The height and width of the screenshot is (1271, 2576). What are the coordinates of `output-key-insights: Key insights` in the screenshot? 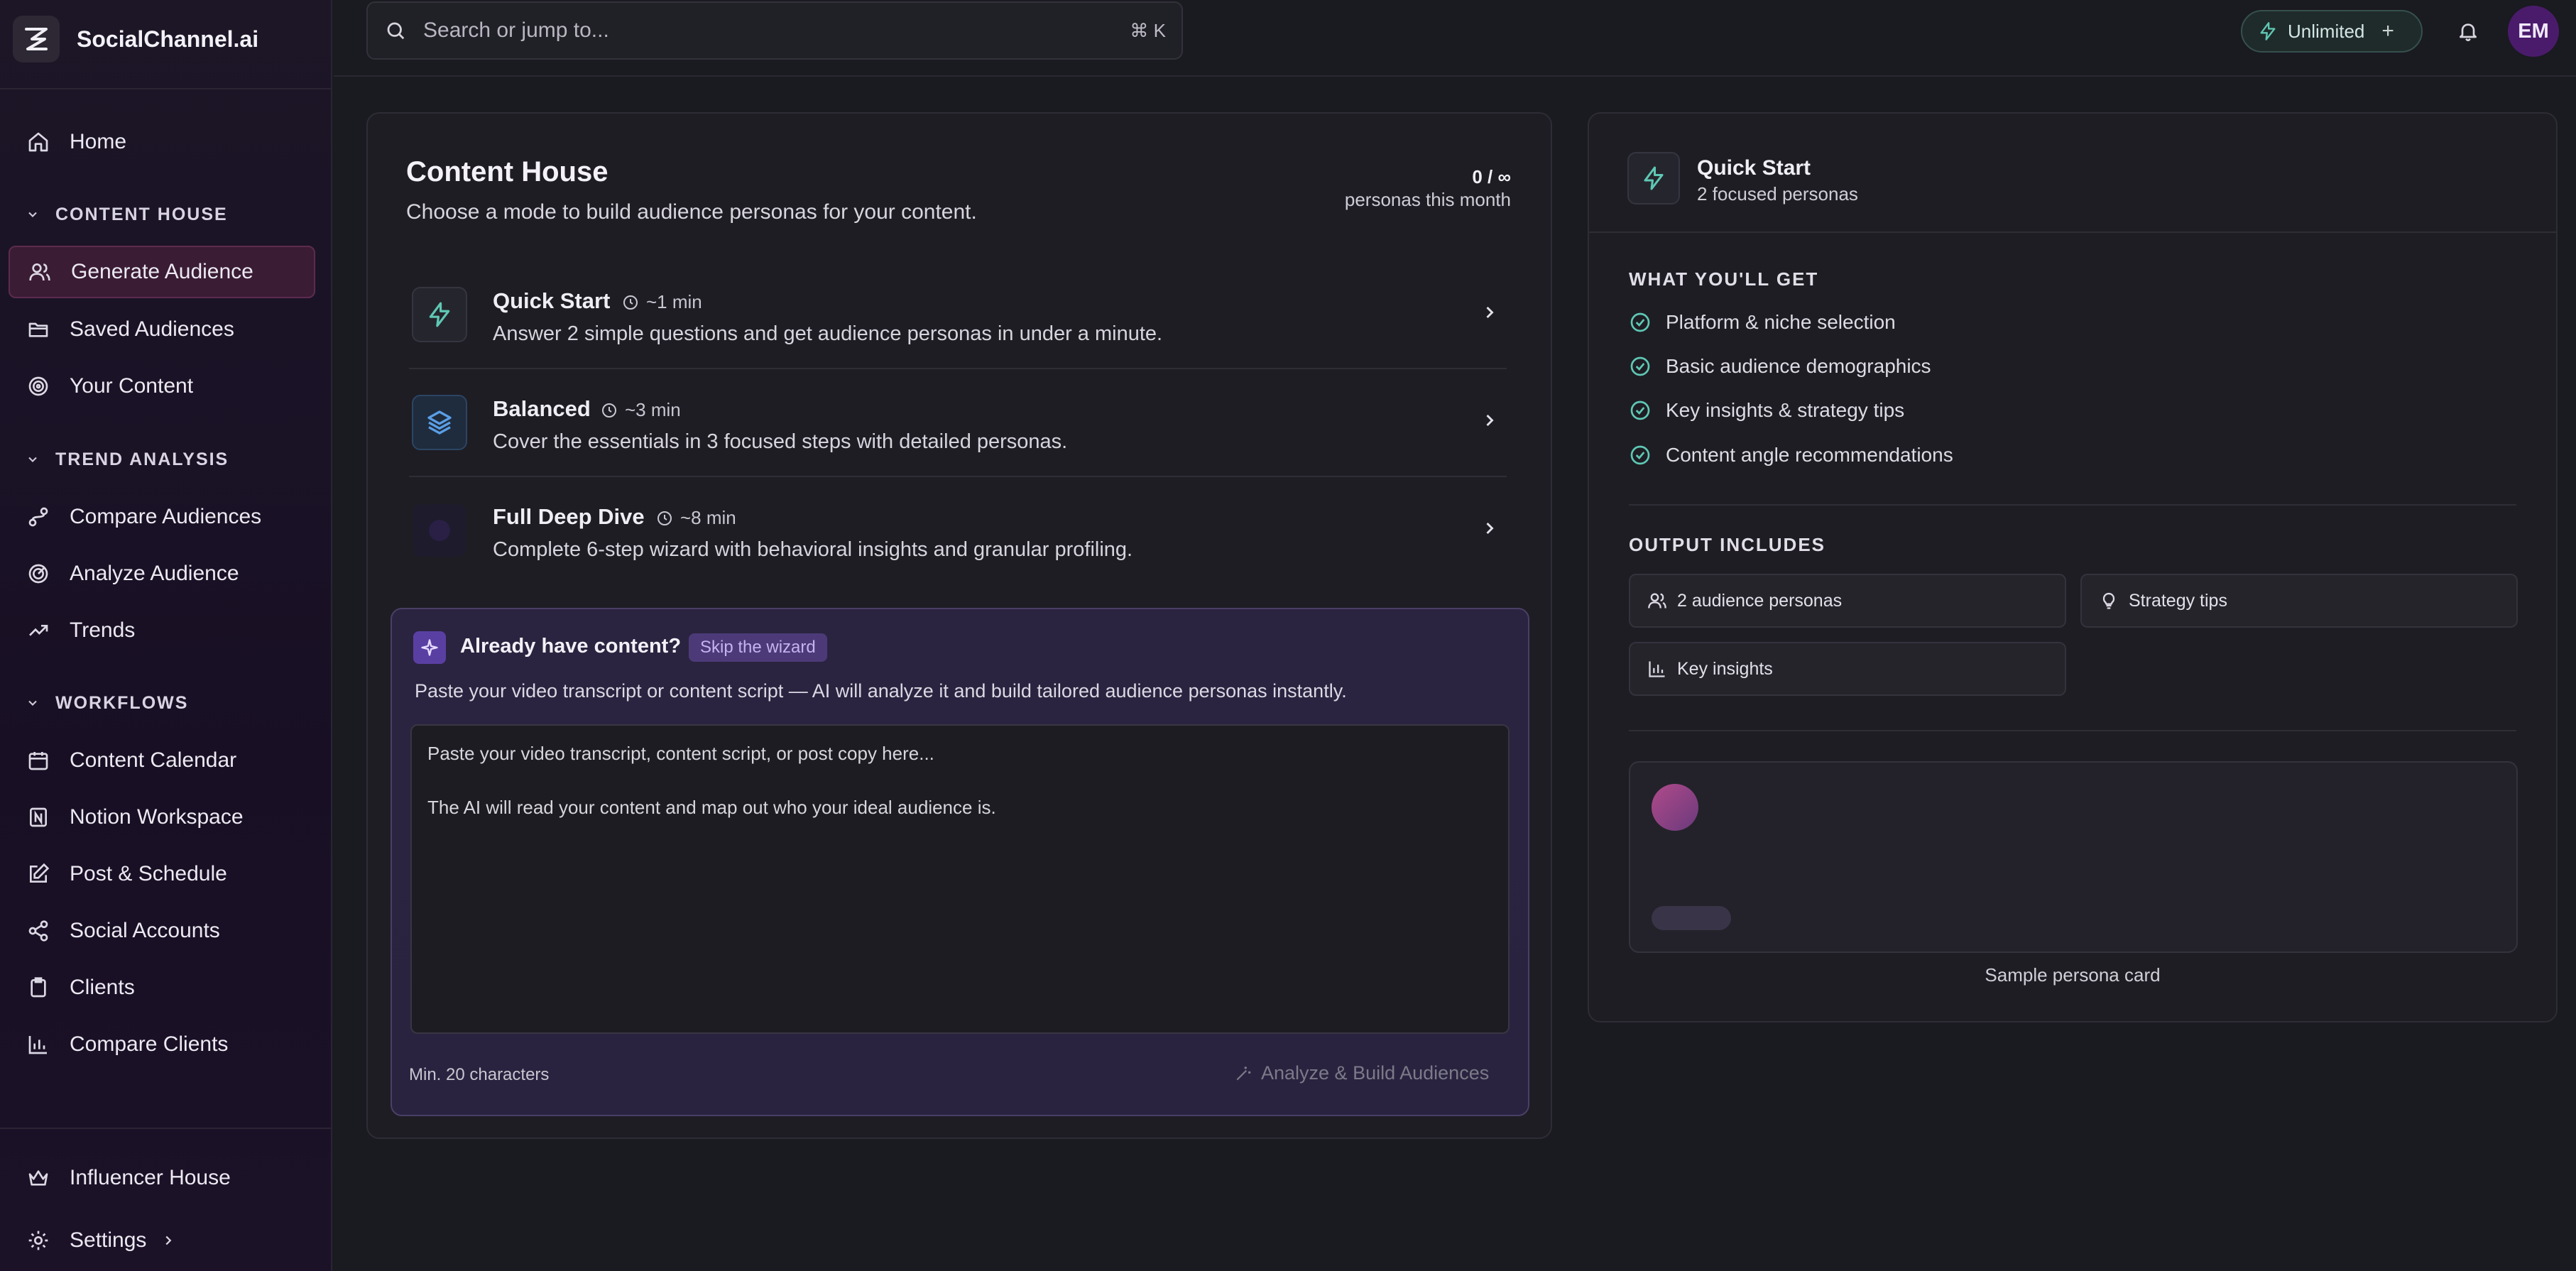 It's located at (1847, 669).